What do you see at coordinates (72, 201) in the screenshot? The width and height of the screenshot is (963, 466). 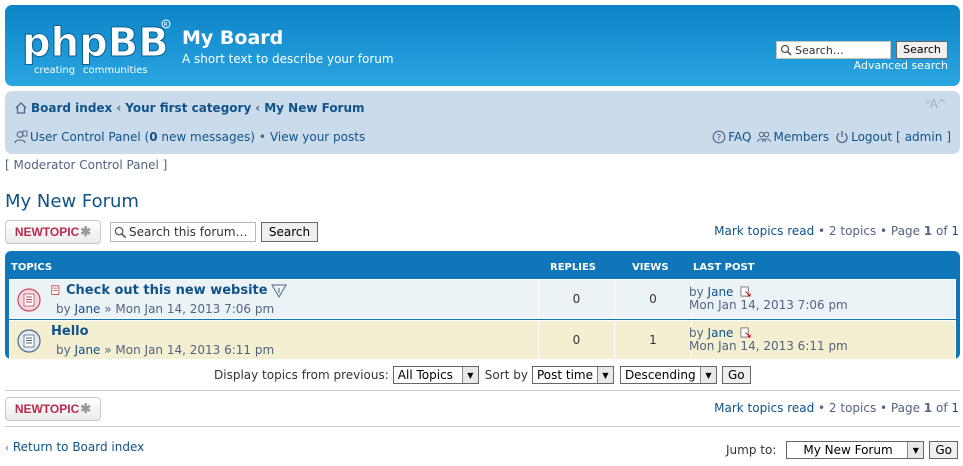 I see `forum-title: My New Forum` at bounding box center [72, 201].